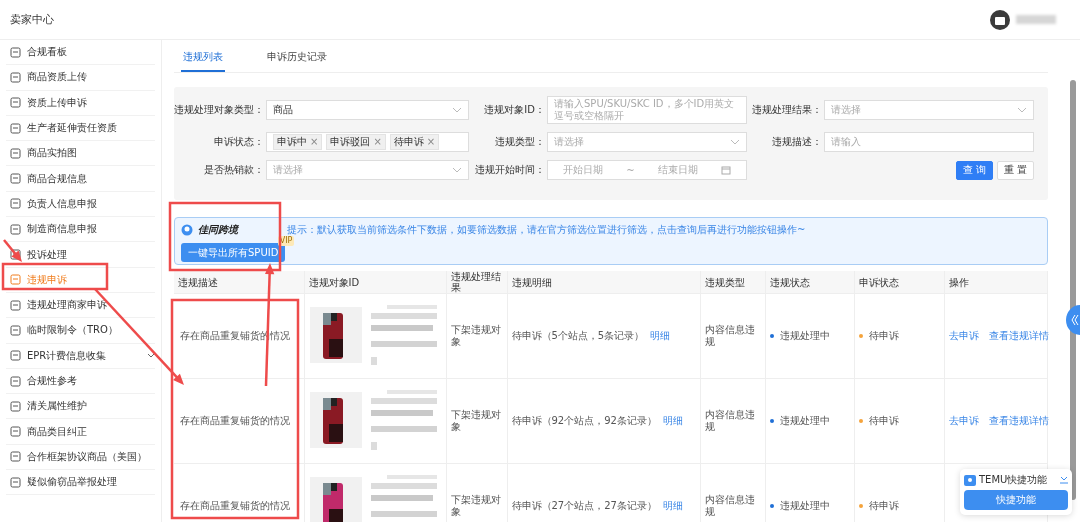 This screenshot has height=522, width=1080. I want to click on column-header: 申诉状态, so click(899, 282).